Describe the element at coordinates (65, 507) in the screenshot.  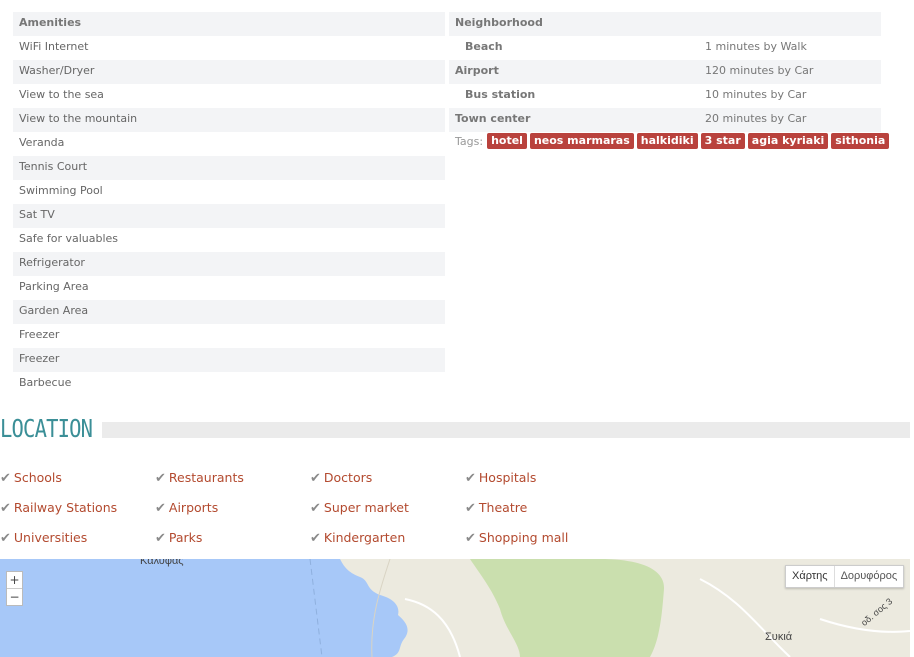
I see `poi-label: Railway Stations` at that location.